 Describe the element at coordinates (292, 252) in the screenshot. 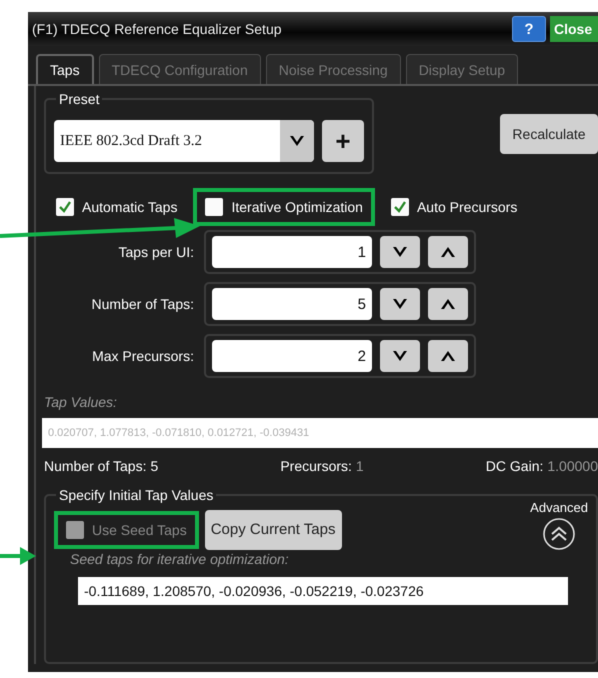

I see `number-field: 1` at that location.